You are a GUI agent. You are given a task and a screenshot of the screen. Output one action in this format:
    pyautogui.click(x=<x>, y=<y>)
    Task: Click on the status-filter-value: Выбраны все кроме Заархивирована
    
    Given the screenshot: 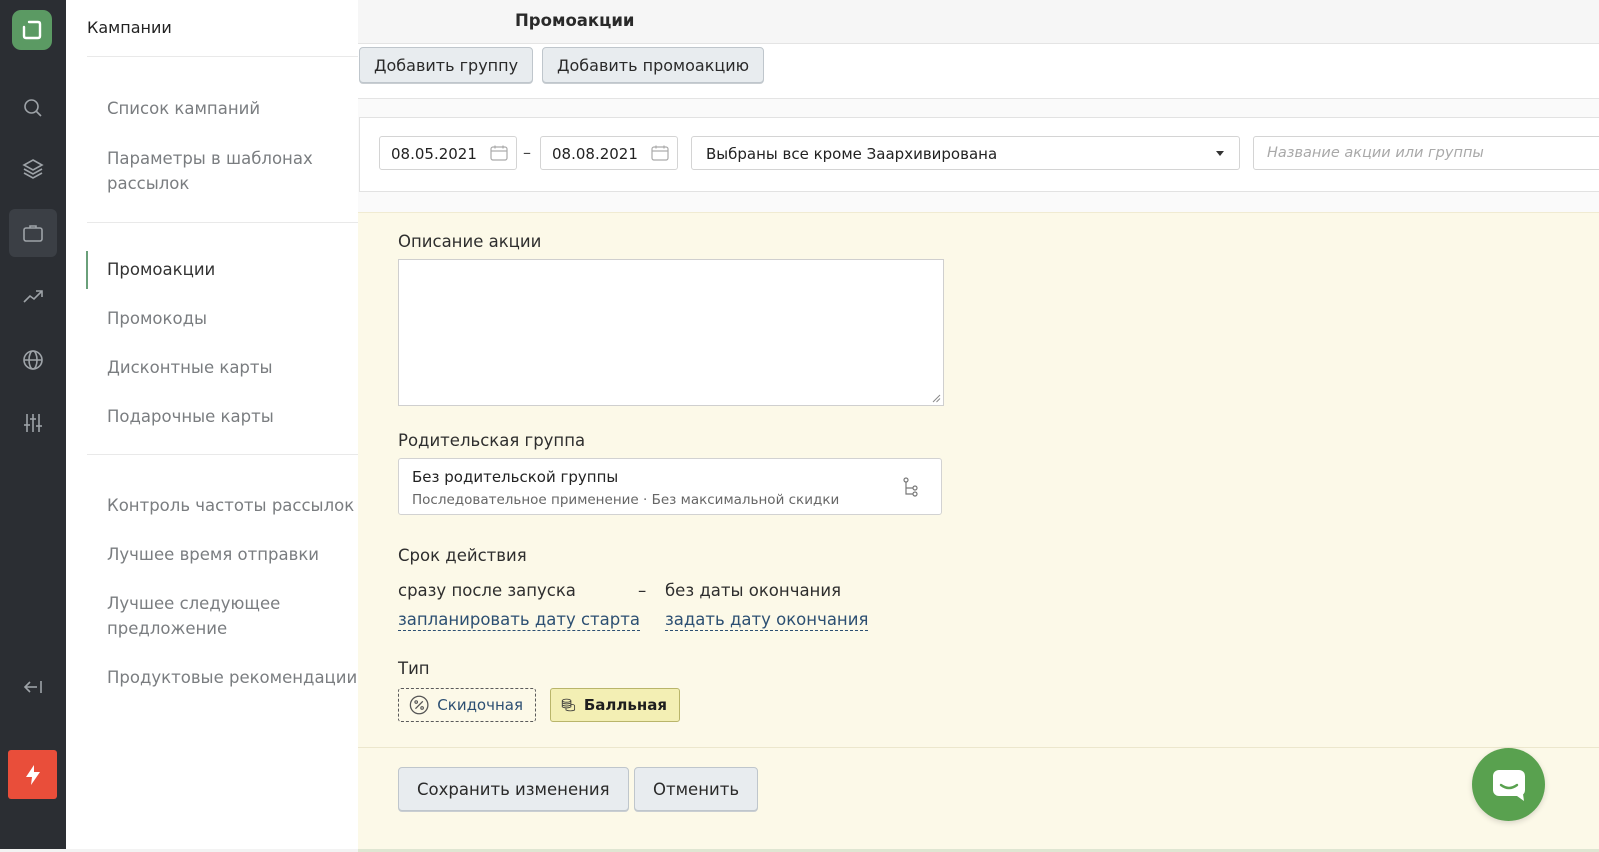 What is the action you would take?
    pyautogui.click(x=852, y=154)
    